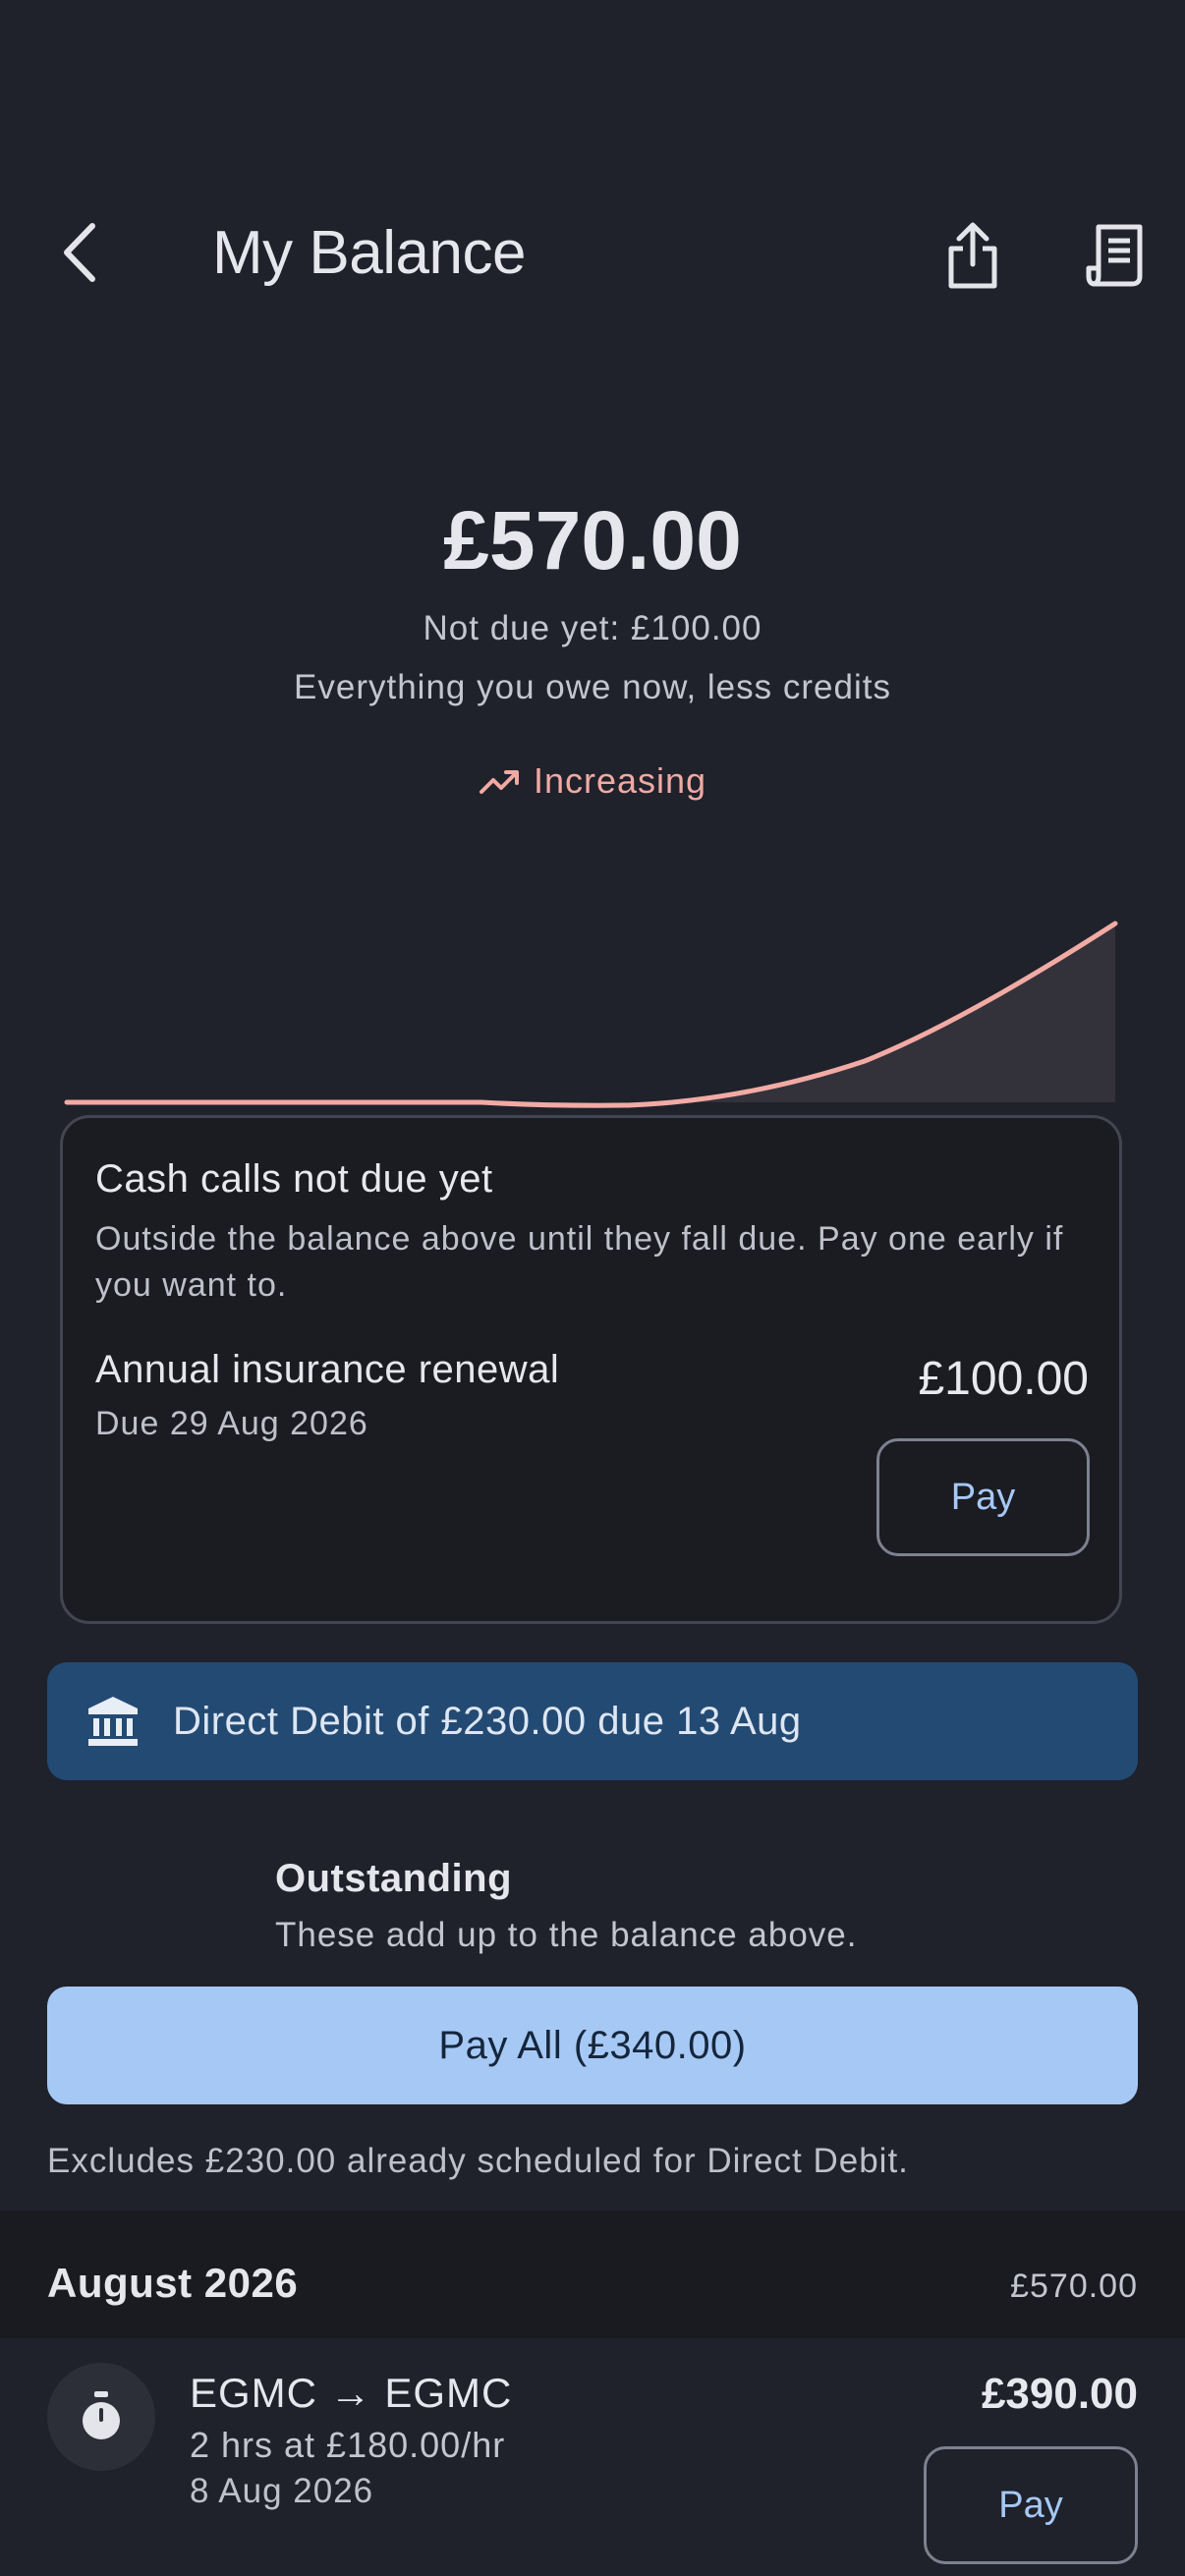 The width and height of the screenshot is (1185, 2576). Describe the element at coordinates (620, 780) in the screenshot. I see `trend-label: Increasing` at that location.